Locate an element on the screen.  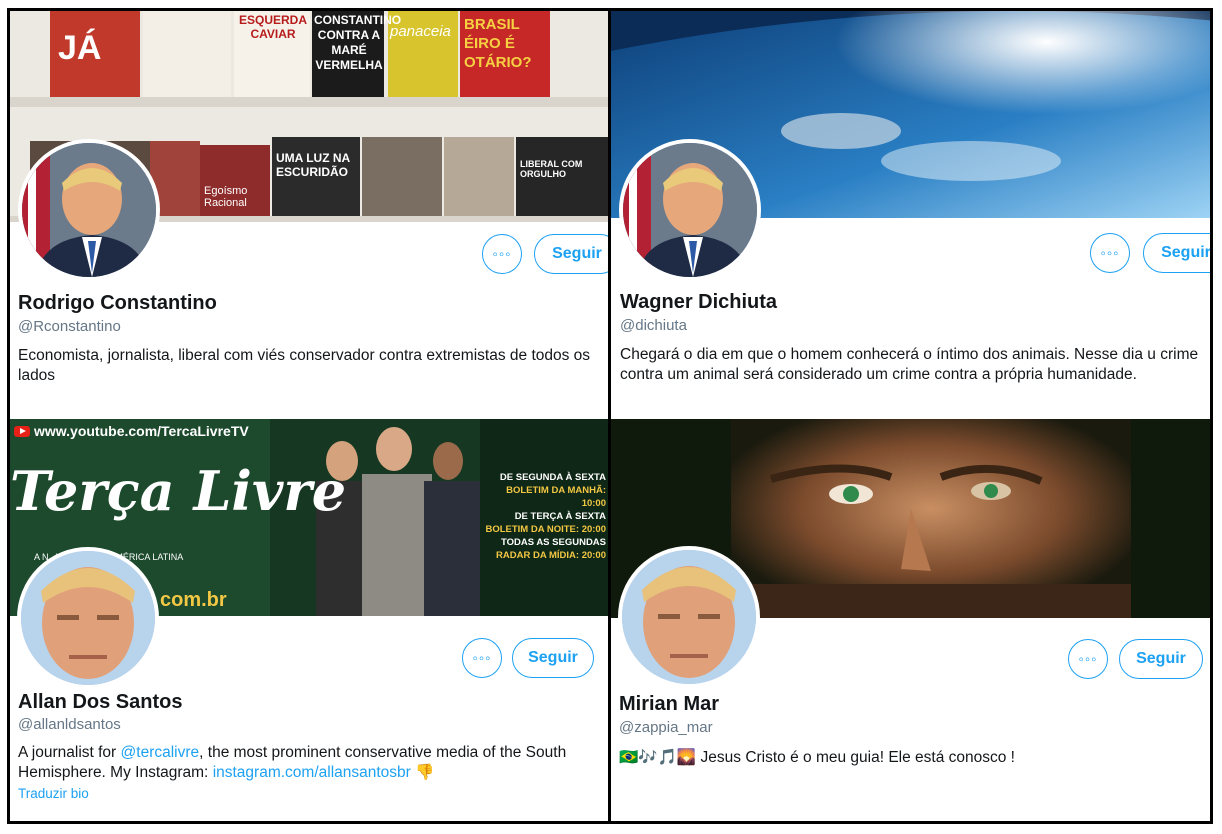
youtube-url-text: www.youtube.com/TercaLivreTV is located at coordinates (141, 431).